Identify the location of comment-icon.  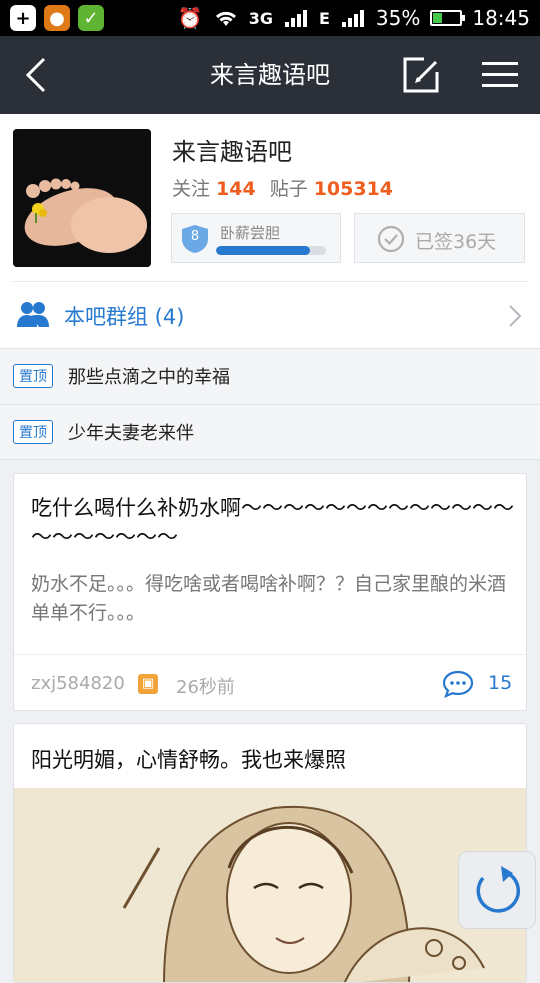
(458, 684).